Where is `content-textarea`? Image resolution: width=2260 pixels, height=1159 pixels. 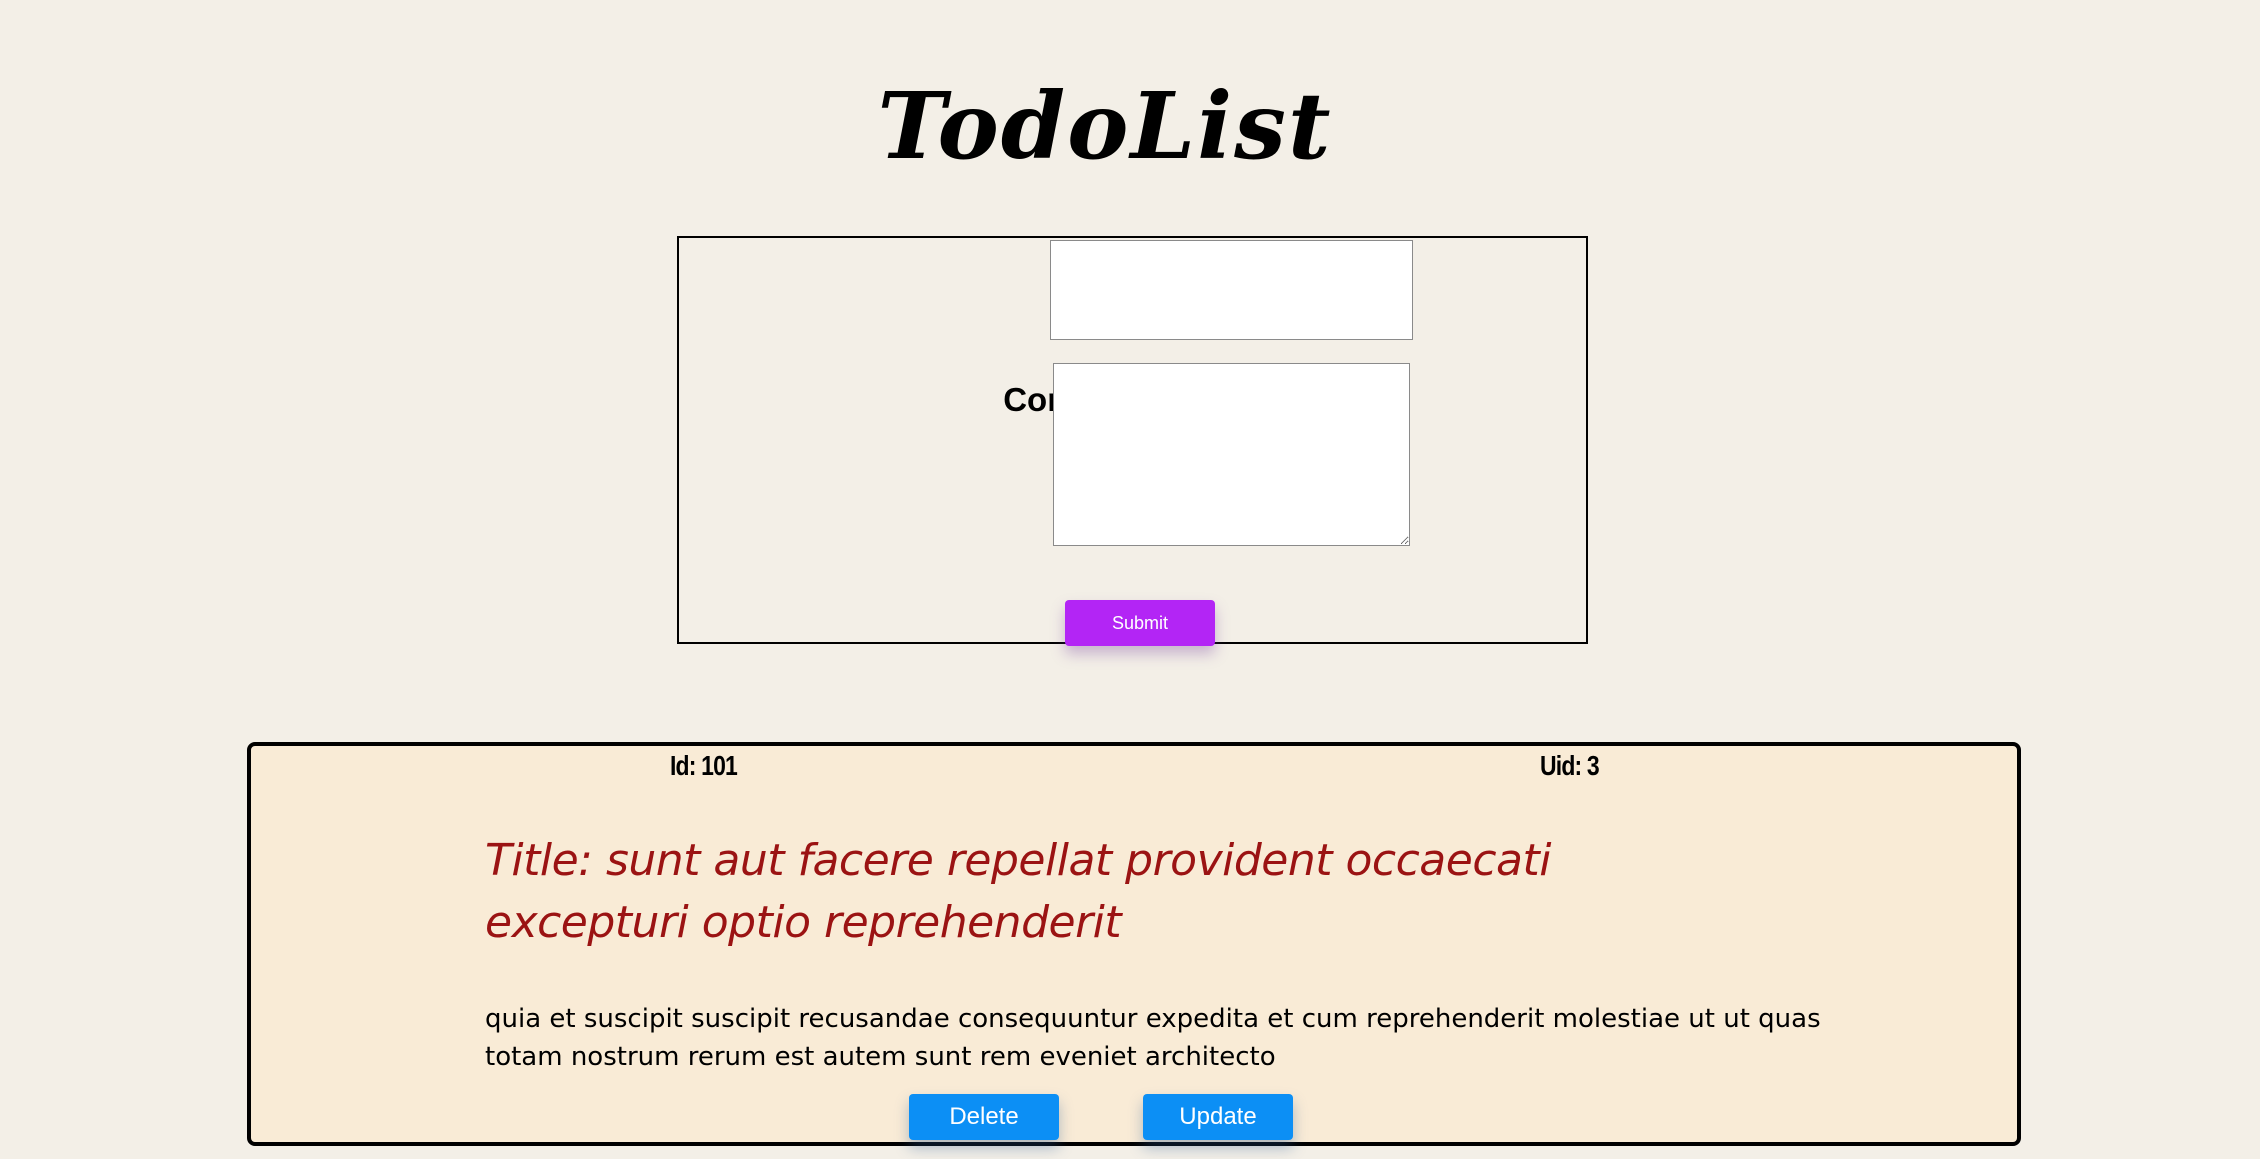
content-textarea is located at coordinates (1231, 454).